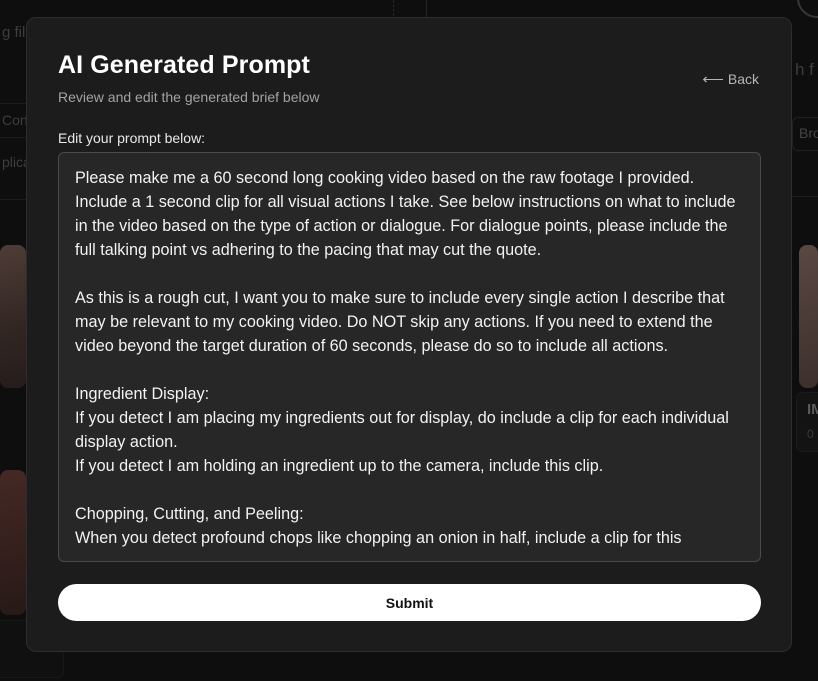 This screenshot has width=818, height=681. What do you see at coordinates (409, 602) in the screenshot?
I see `submit-button: Submit` at bounding box center [409, 602].